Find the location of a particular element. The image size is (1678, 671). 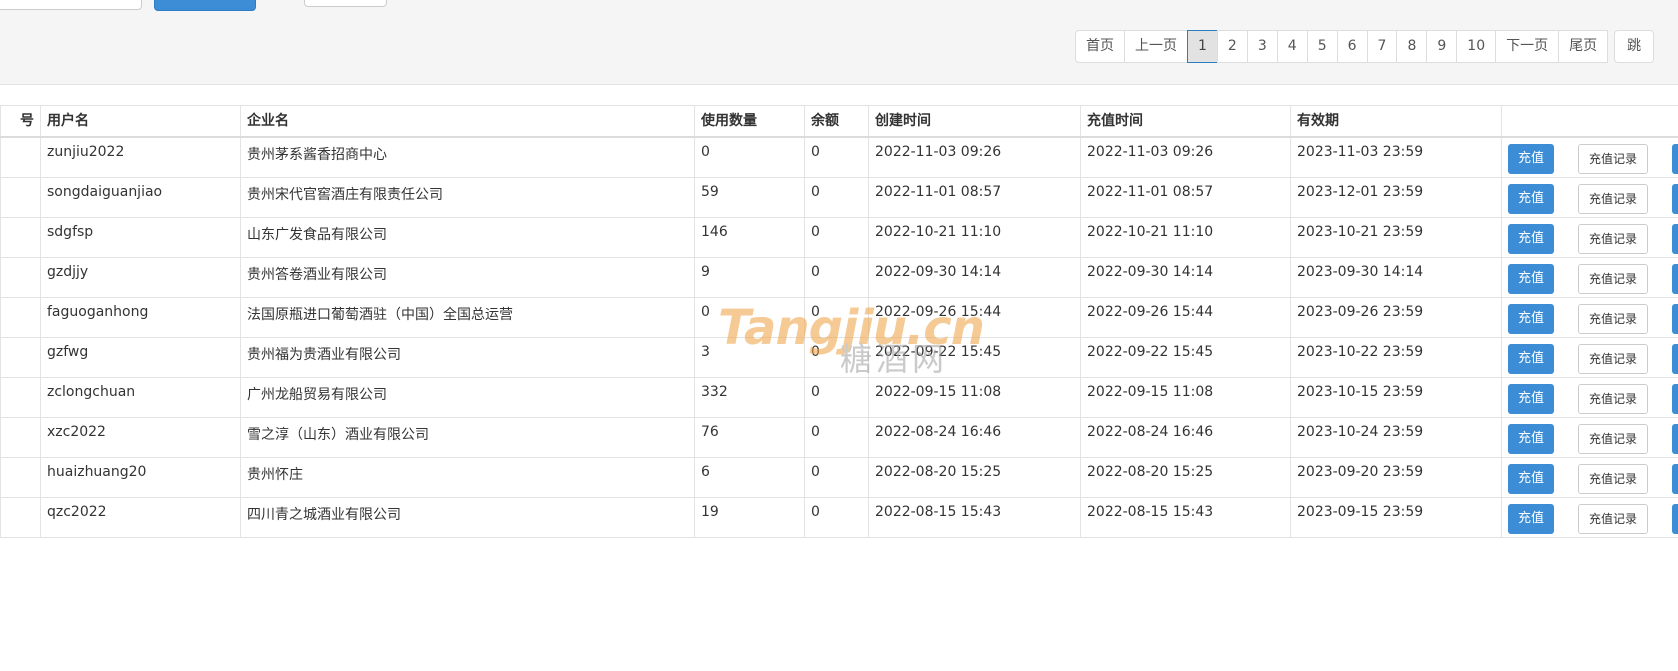

column-header: 企业名 is located at coordinates (467, 121).